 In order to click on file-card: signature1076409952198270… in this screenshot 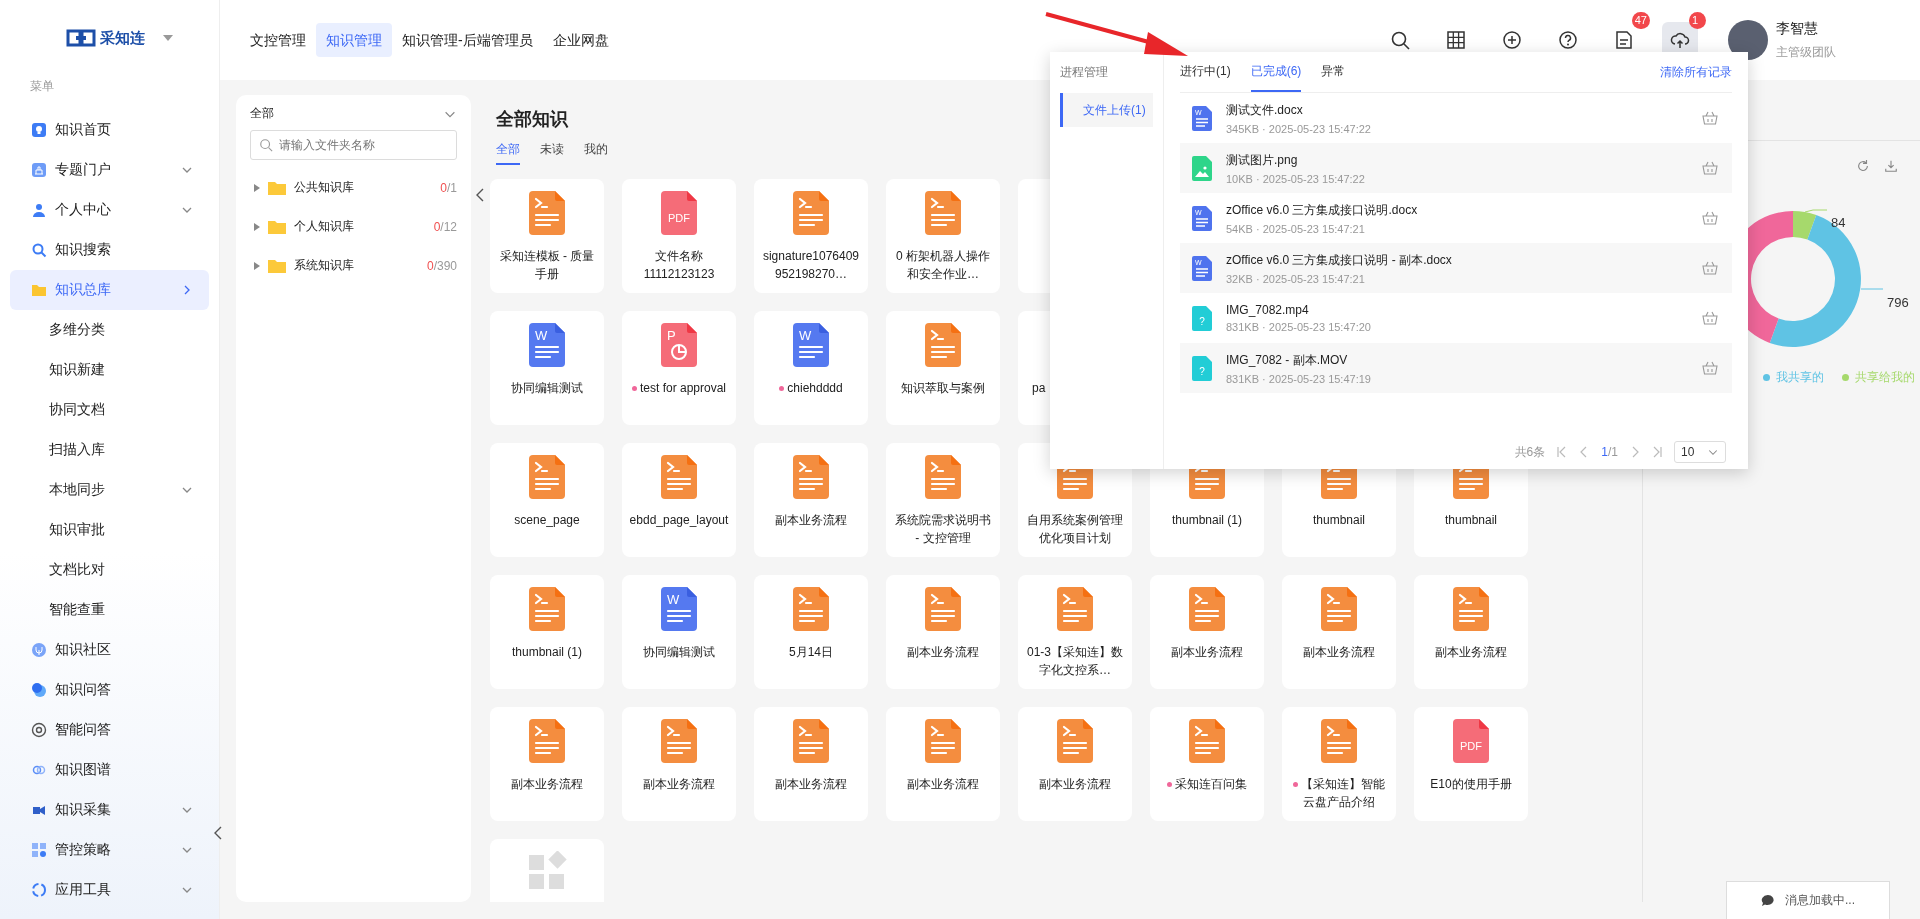, I will do `click(811, 236)`.